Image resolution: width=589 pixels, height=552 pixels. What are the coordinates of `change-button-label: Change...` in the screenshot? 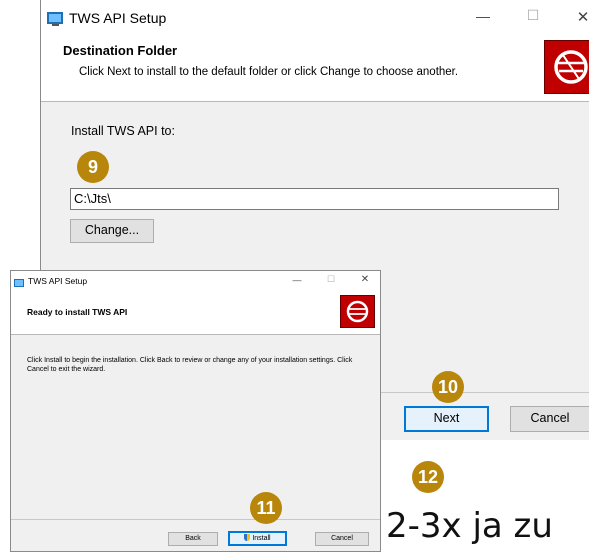 It's located at (112, 230).